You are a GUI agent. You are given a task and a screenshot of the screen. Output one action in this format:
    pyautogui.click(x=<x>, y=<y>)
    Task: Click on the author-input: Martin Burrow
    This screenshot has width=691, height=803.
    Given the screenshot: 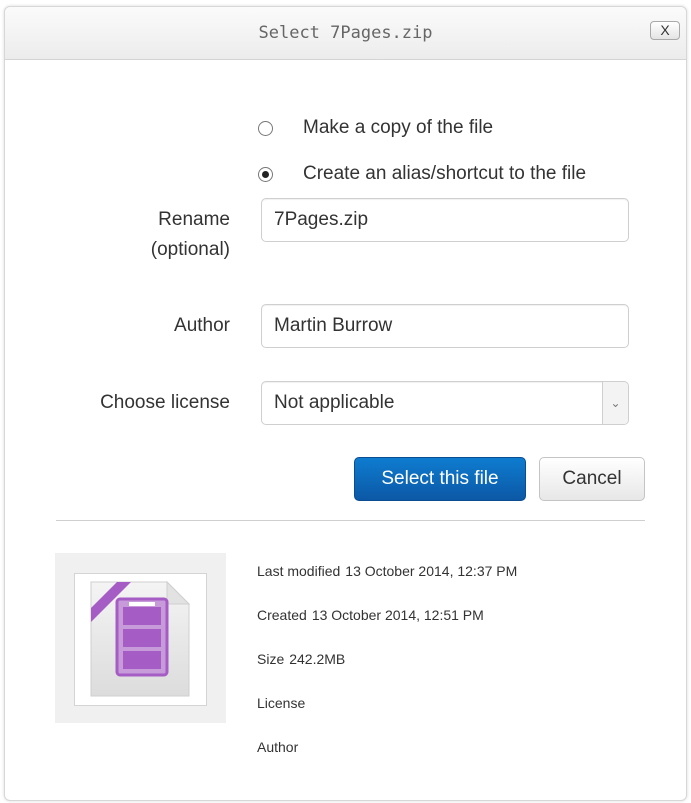 What is the action you would take?
    pyautogui.click(x=445, y=326)
    